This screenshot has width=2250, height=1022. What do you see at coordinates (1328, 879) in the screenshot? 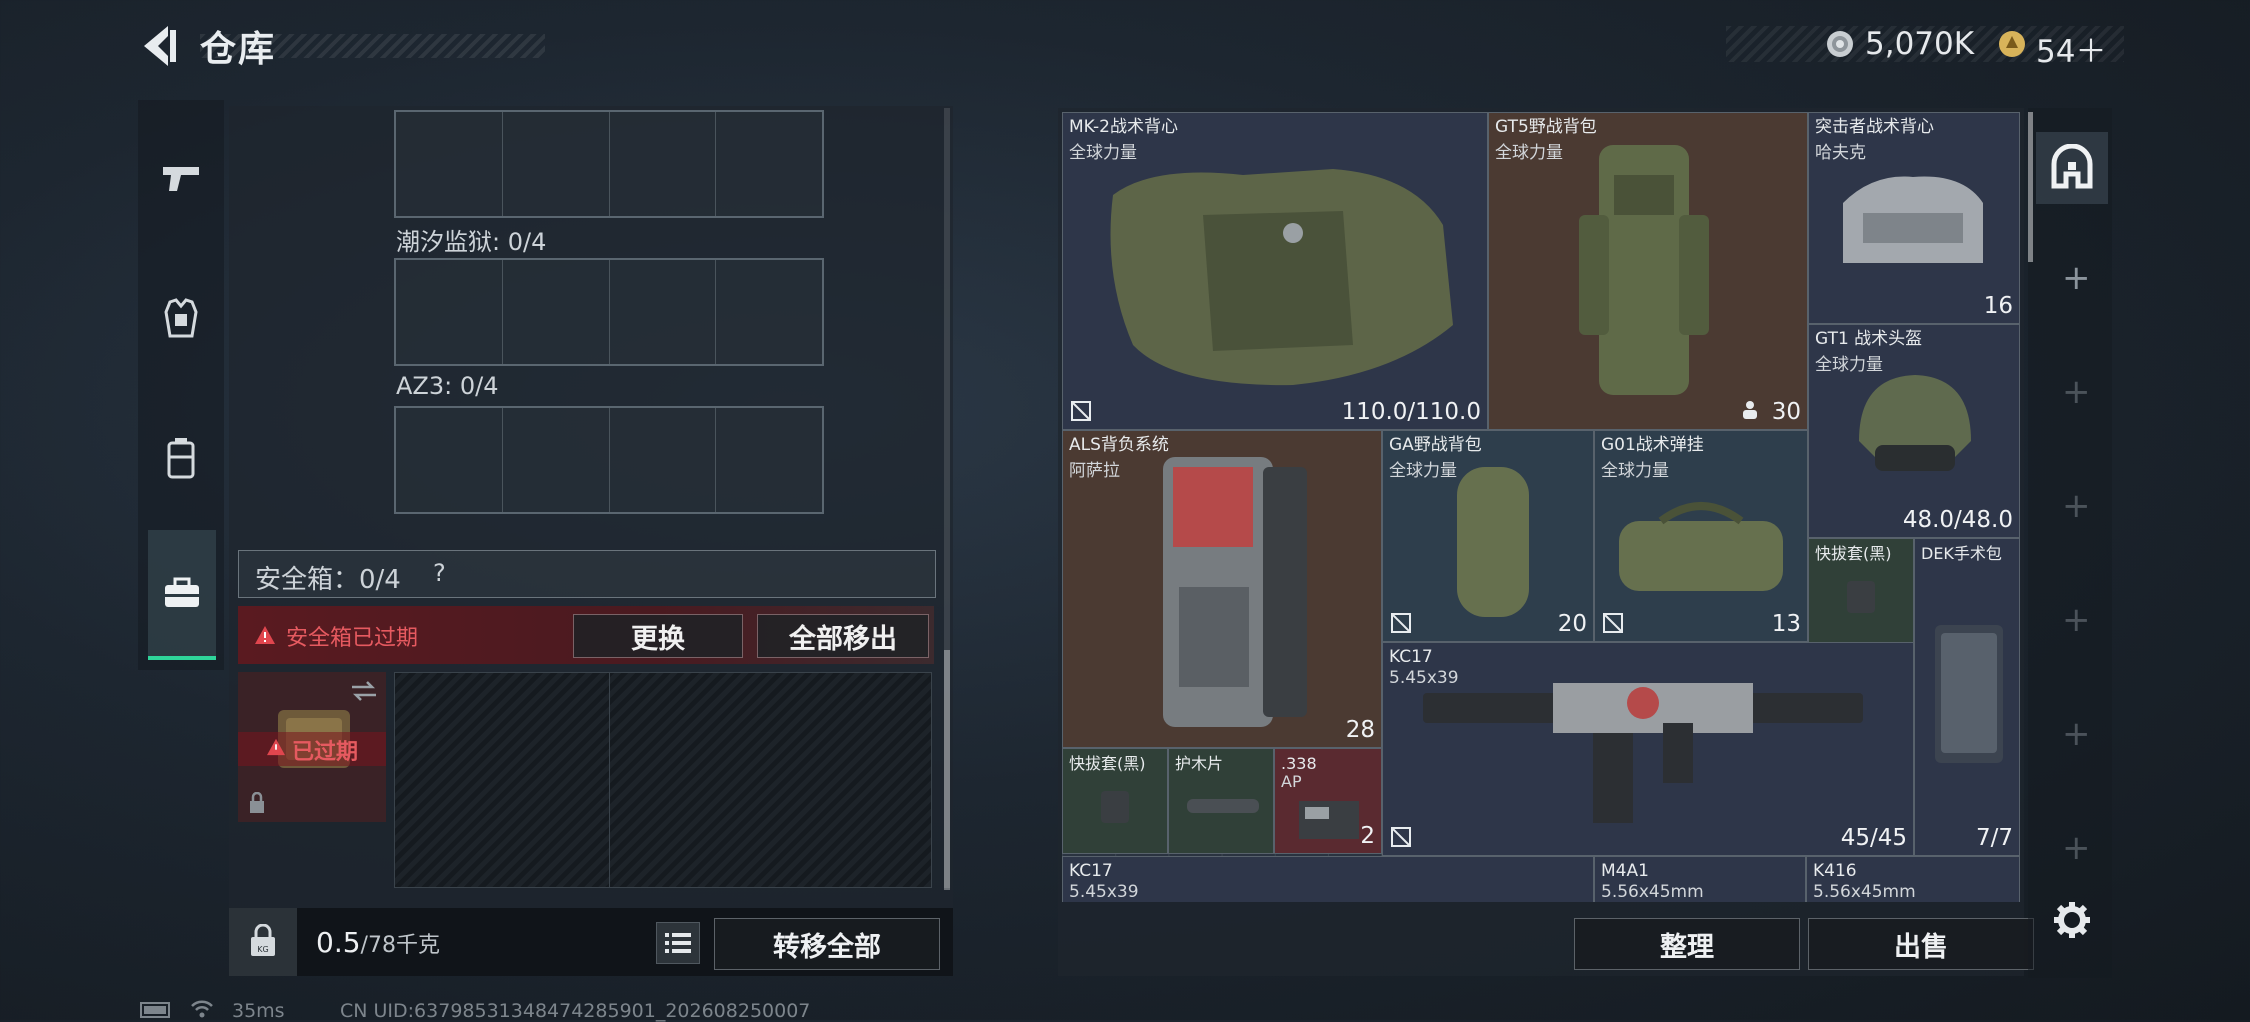
I see `item-kc17-rifle-2: KC17 5.45x39` at bounding box center [1328, 879].